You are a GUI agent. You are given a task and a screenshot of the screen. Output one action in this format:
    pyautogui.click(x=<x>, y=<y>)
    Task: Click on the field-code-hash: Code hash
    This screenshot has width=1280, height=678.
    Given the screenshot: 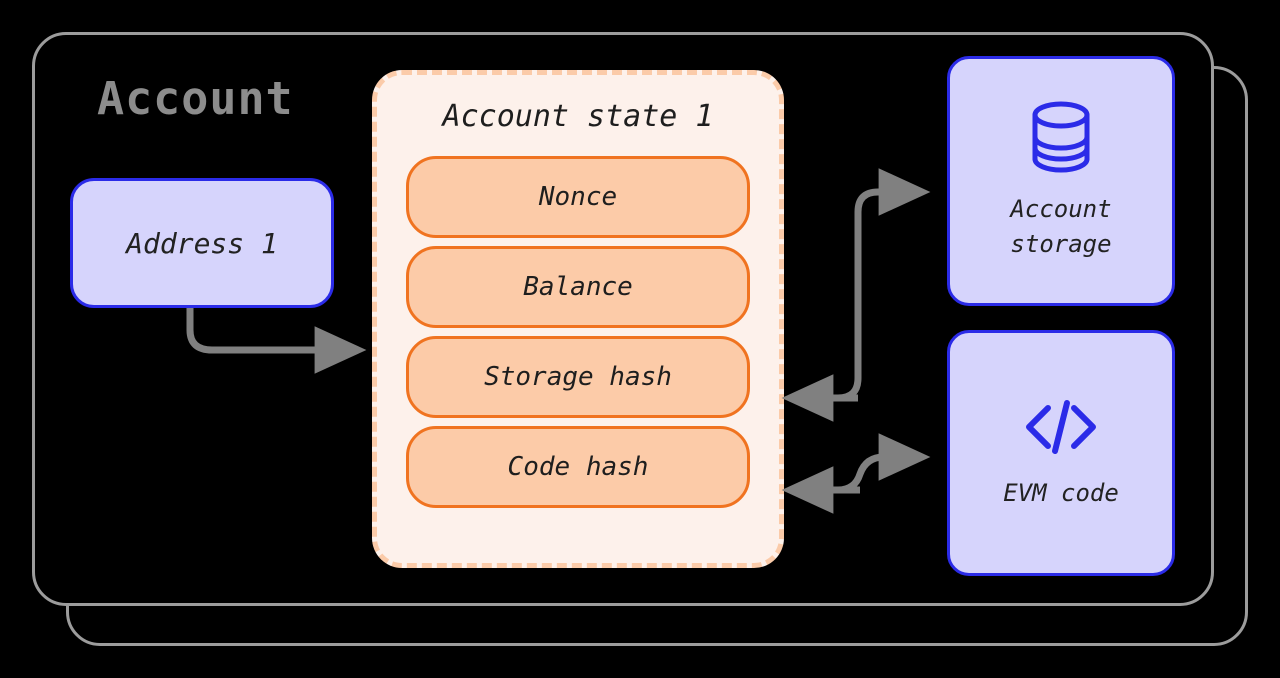 What is the action you would take?
    pyautogui.click(x=578, y=467)
    